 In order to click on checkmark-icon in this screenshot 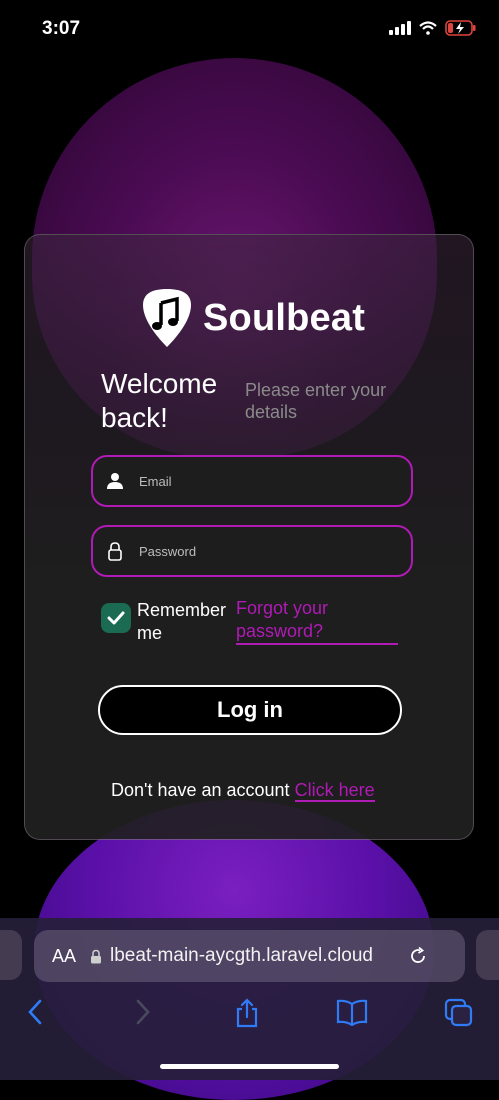, I will do `click(116, 618)`.